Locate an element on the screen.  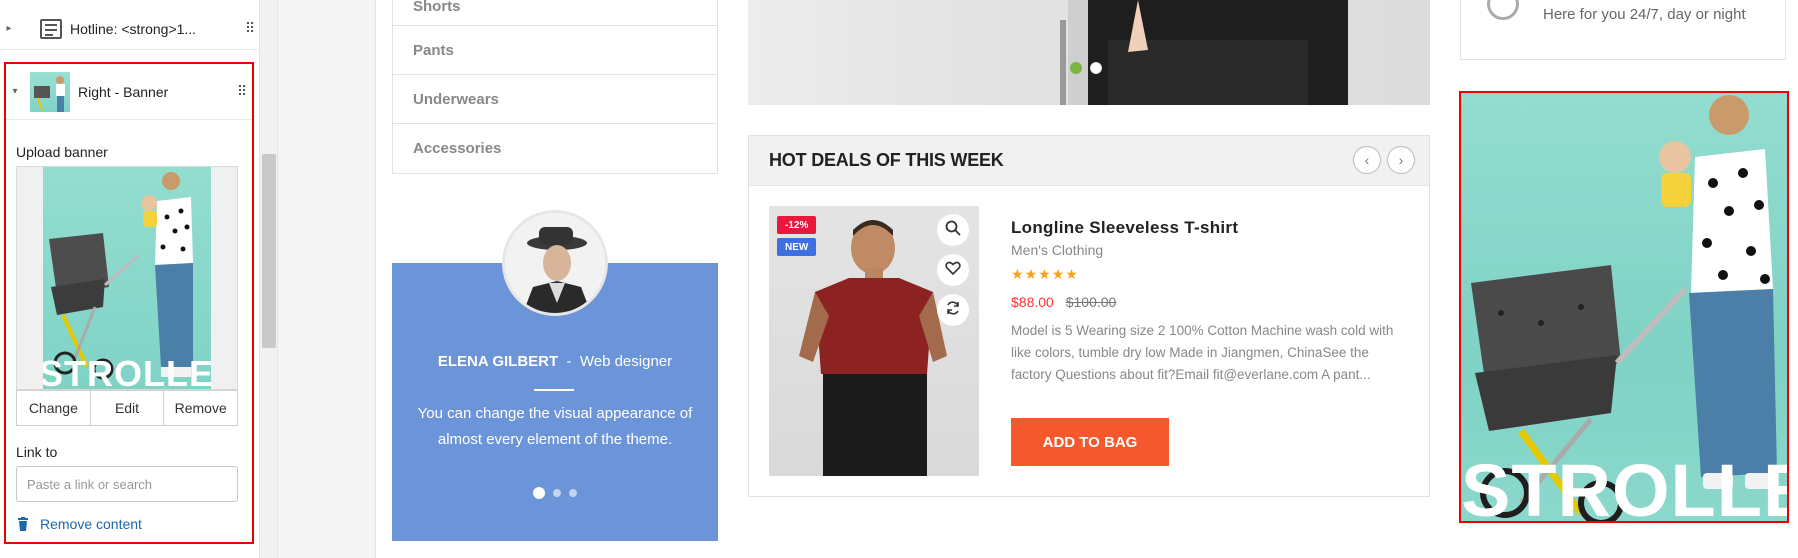
heart-icon is located at coordinates (953, 270).